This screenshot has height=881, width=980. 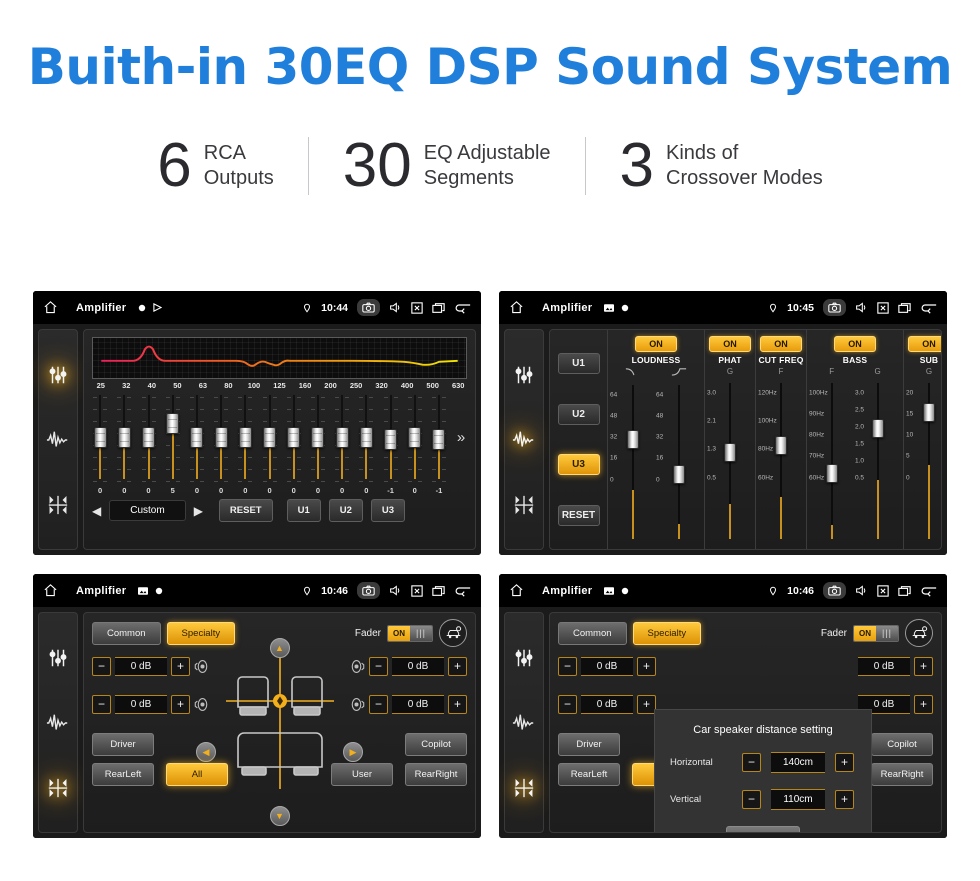 What do you see at coordinates (388, 510) in the screenshot?
I see `u3-button: U3` at bounding box center [388, 510].